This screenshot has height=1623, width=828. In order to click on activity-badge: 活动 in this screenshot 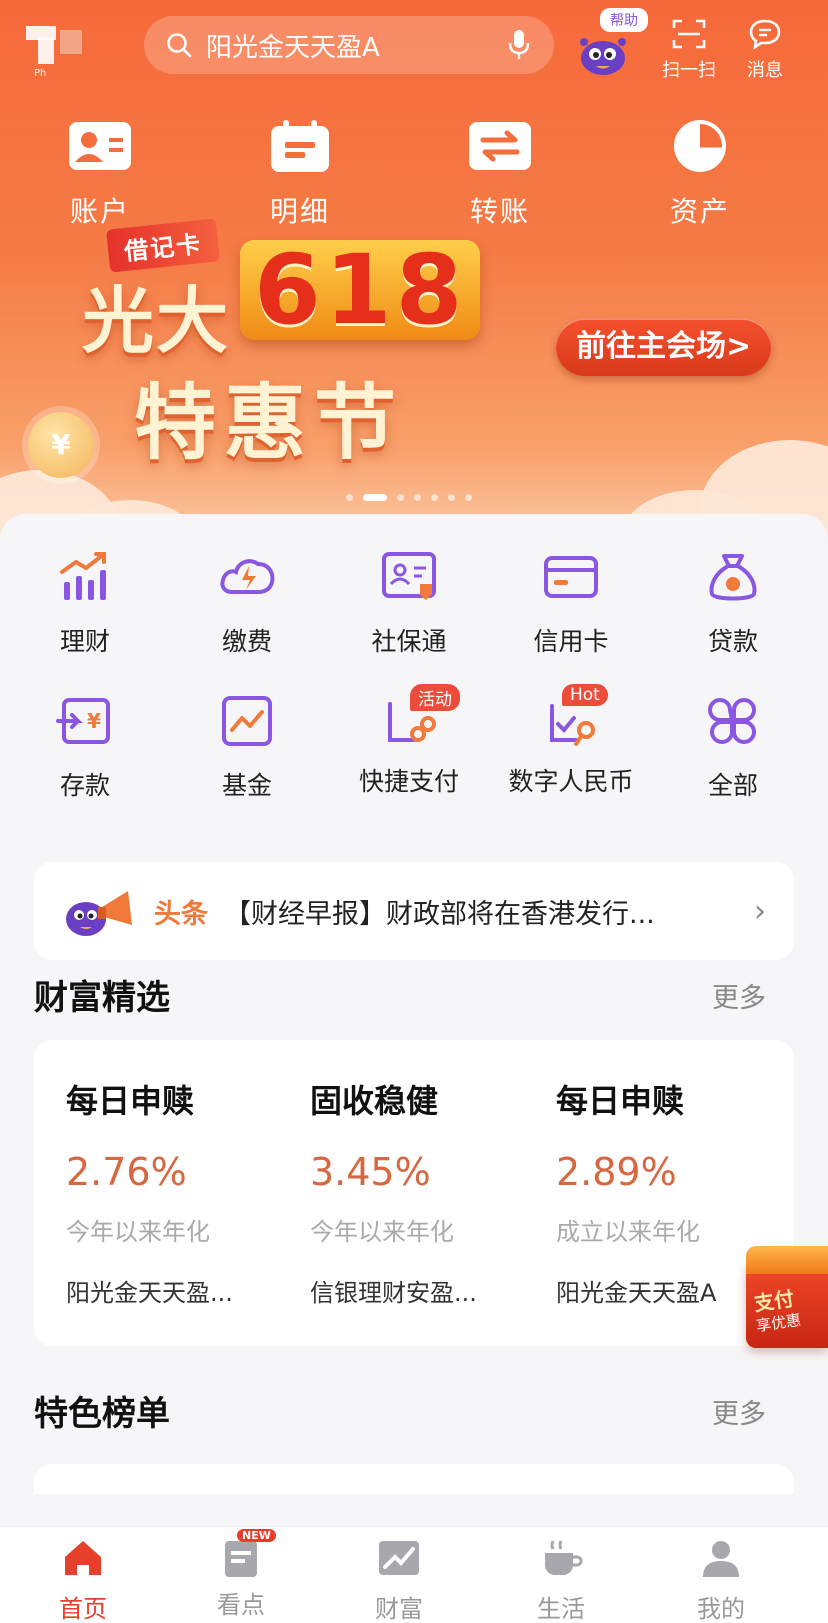, I will do `click(435, 697)`.